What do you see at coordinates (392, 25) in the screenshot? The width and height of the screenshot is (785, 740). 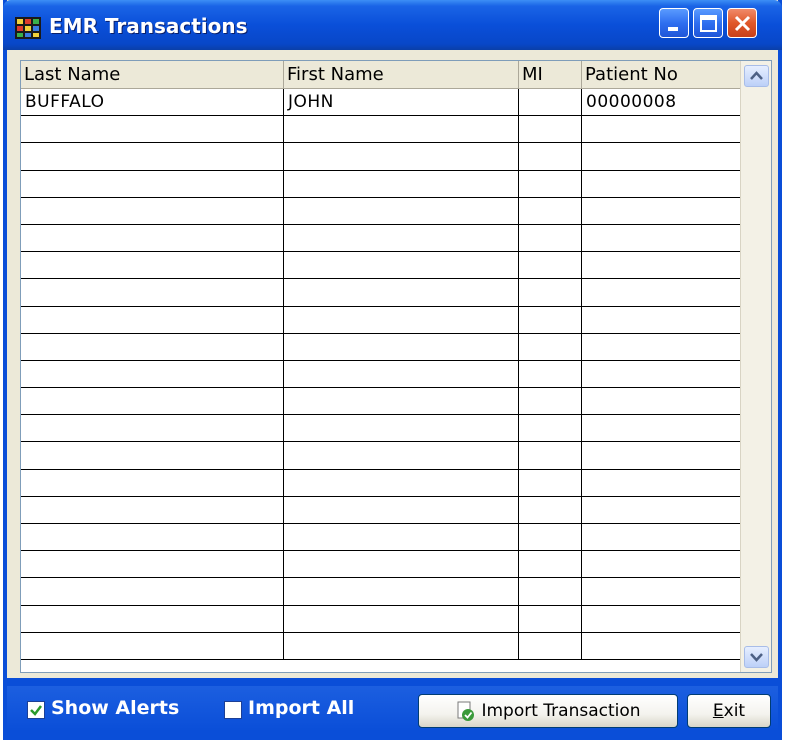 I see `title-bar: EMR Transactions` at bounding box center [392, 25].